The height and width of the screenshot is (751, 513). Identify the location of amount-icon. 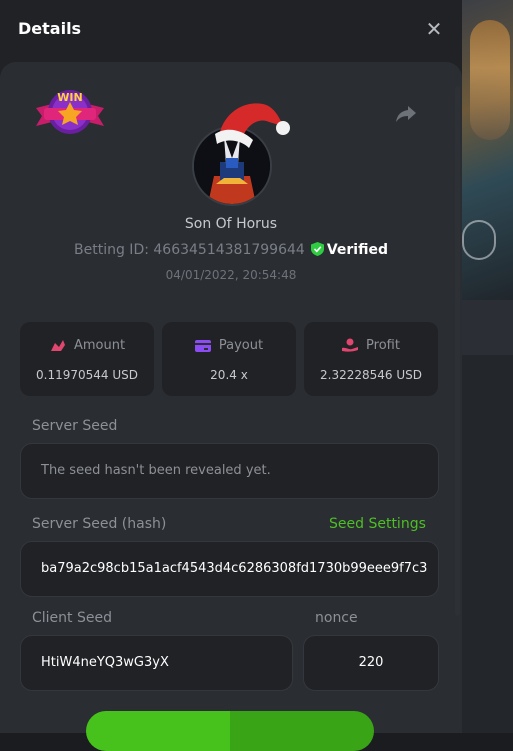
(57, 345).